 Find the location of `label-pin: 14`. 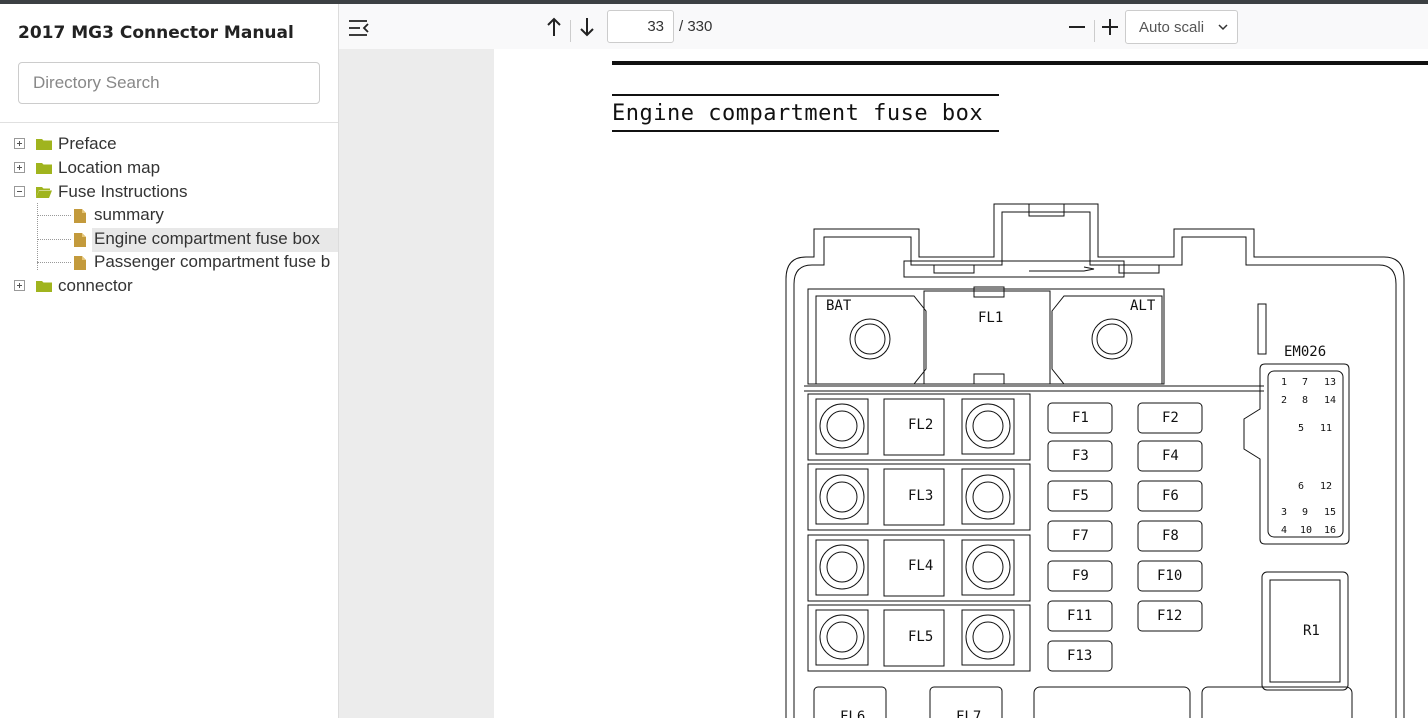

label-pin: 14 is located at coordinates (1330, 400).